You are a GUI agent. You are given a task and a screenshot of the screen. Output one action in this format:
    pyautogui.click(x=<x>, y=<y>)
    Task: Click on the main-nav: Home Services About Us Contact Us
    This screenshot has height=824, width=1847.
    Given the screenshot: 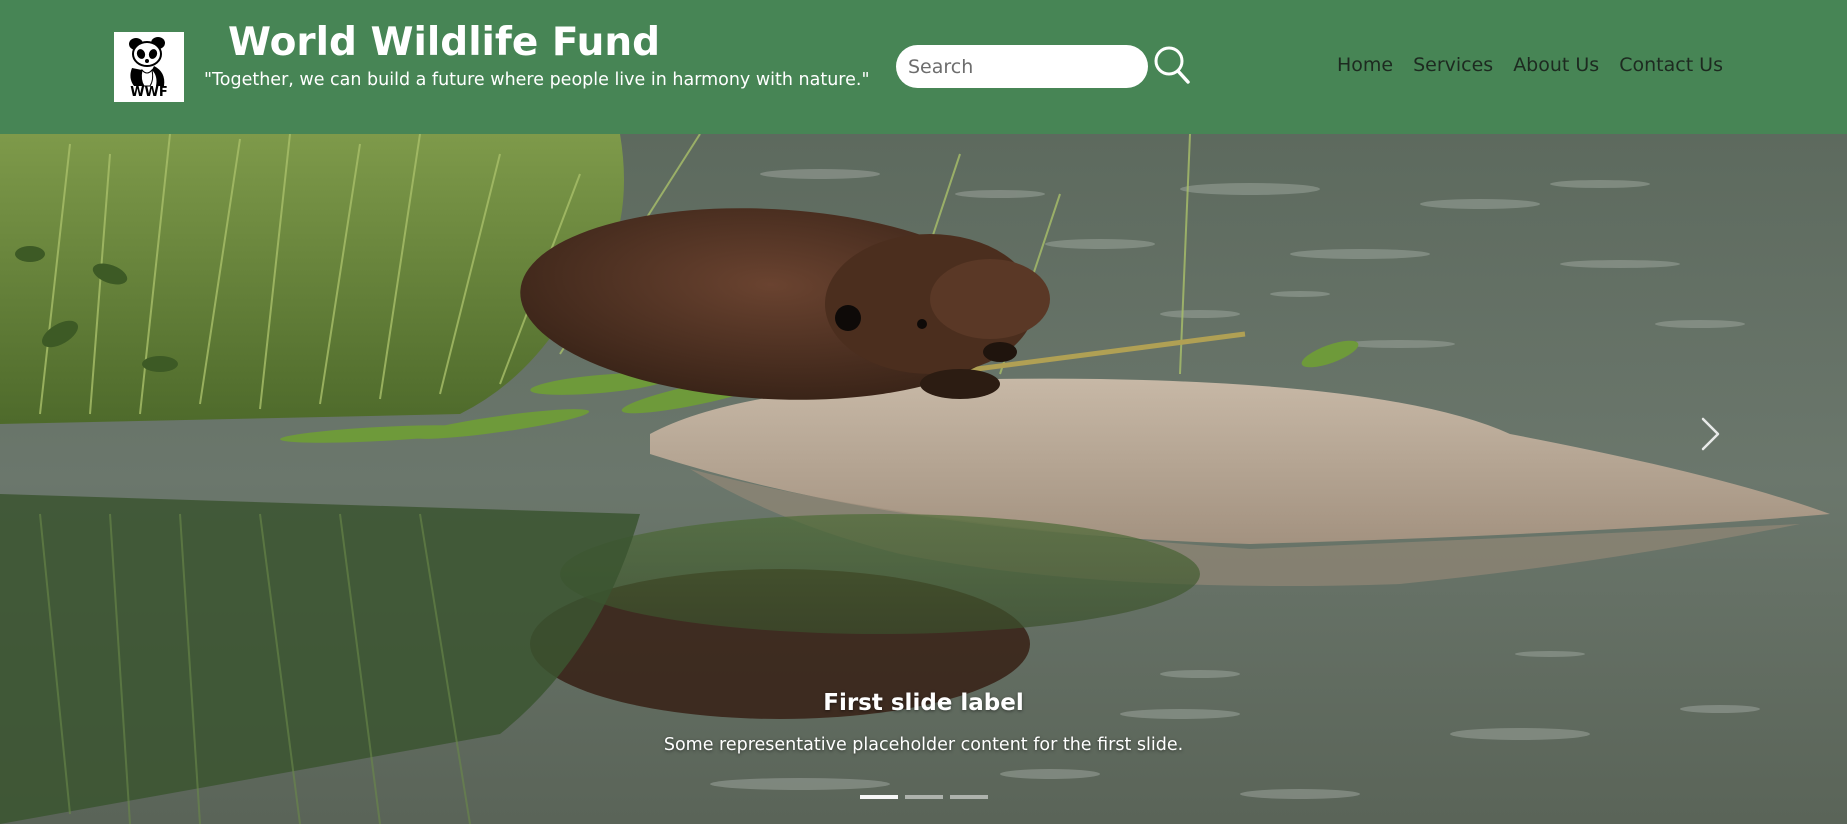 What is the action you would take?
    pyautogui.click(x=1530, y=65)
    